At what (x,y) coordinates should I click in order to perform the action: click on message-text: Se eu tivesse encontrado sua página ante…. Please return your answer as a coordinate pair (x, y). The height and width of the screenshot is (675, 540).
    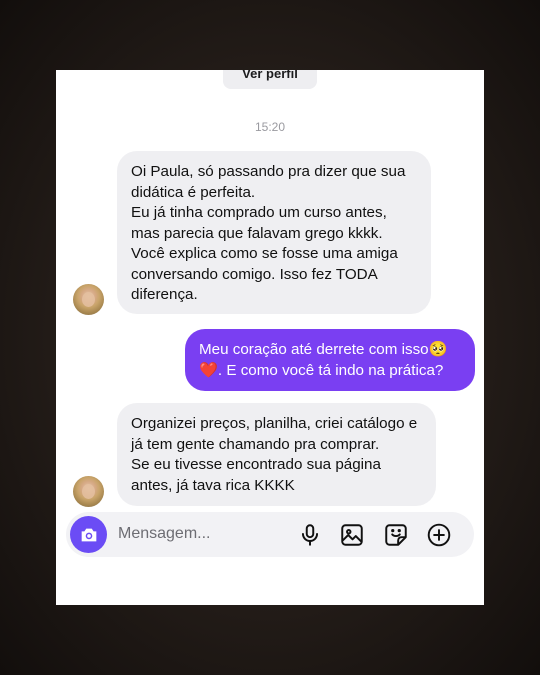
    Looking at the image, I should click on (256, 475).